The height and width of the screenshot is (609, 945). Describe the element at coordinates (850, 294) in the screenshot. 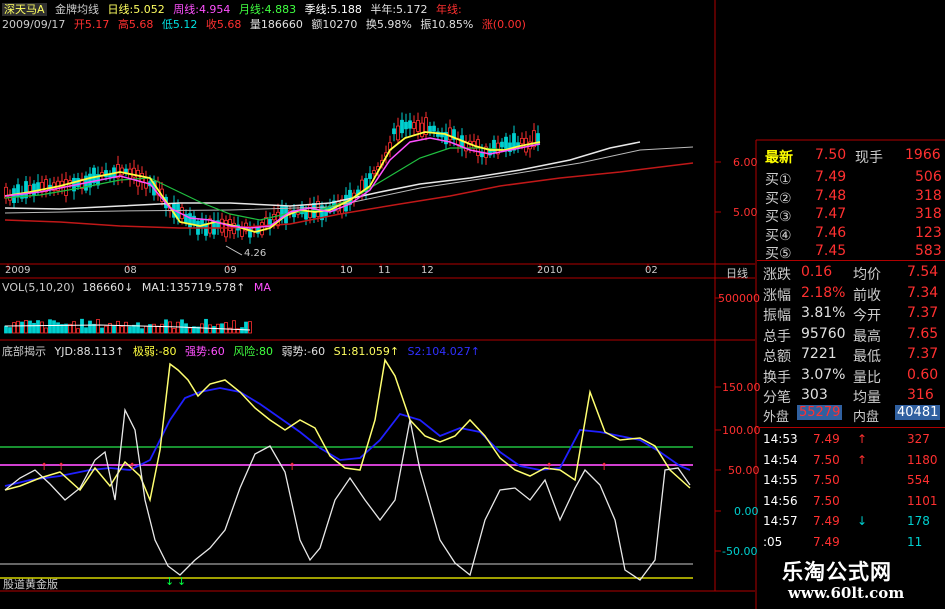

I see `stat-row: 涨幅 2.18% 前收 7.34` at that location.